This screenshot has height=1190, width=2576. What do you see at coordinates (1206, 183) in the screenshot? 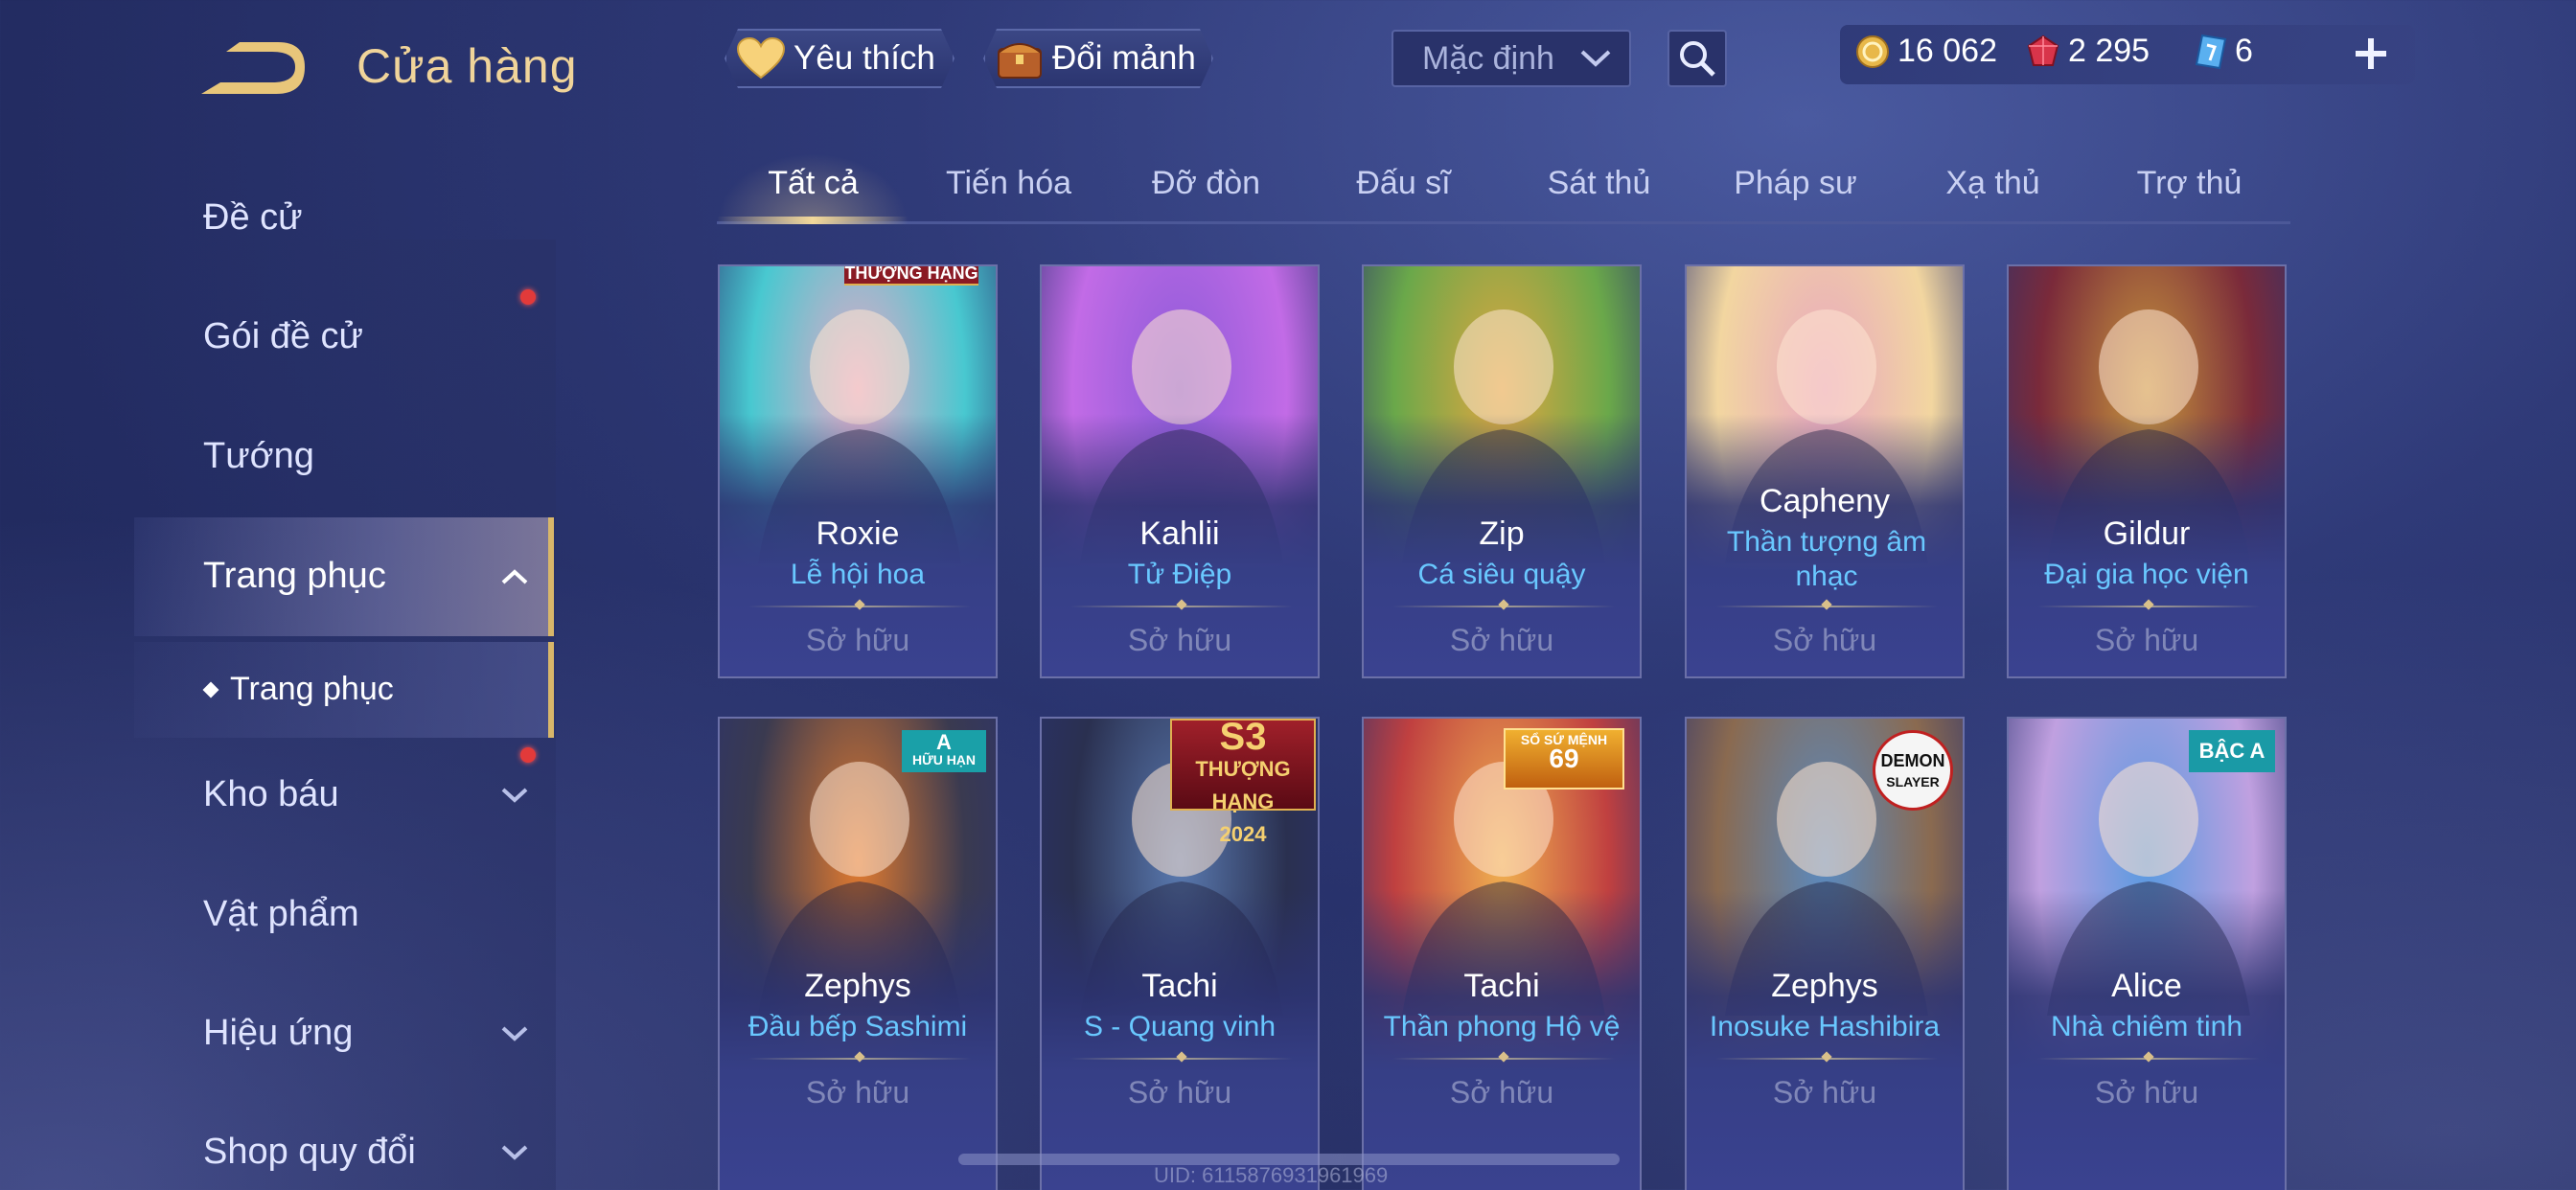
I see `tab-tank: Đỡ đòn` at bounding box center [1206, 183].